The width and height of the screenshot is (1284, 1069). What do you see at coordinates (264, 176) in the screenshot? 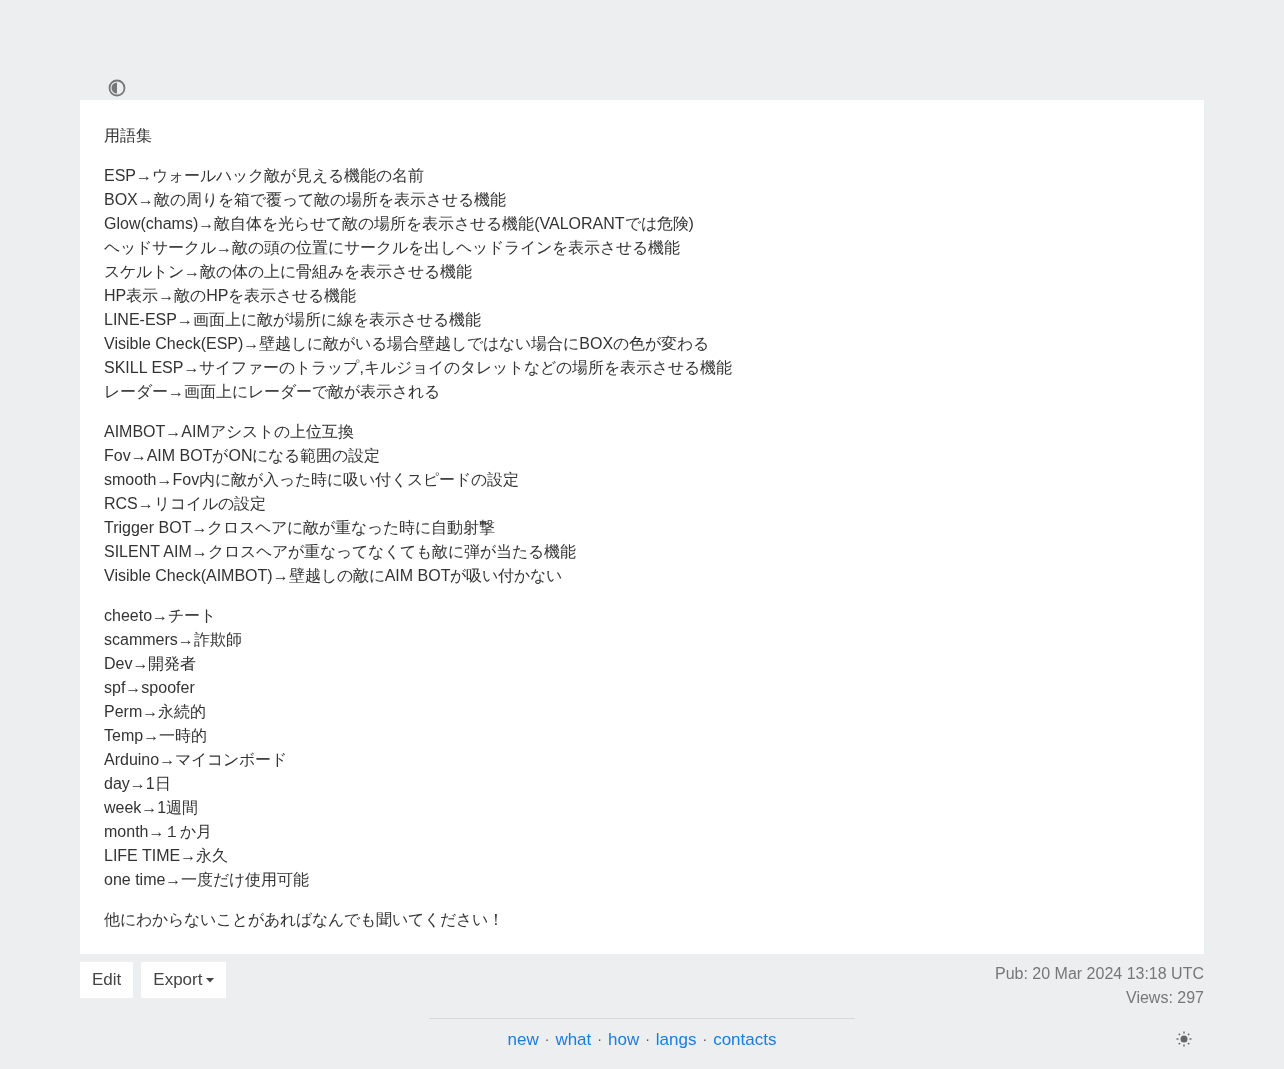
I see `glossary-line: ESP→ウォールハック敵が見える機能の名前` at bounding box center [264, 176].